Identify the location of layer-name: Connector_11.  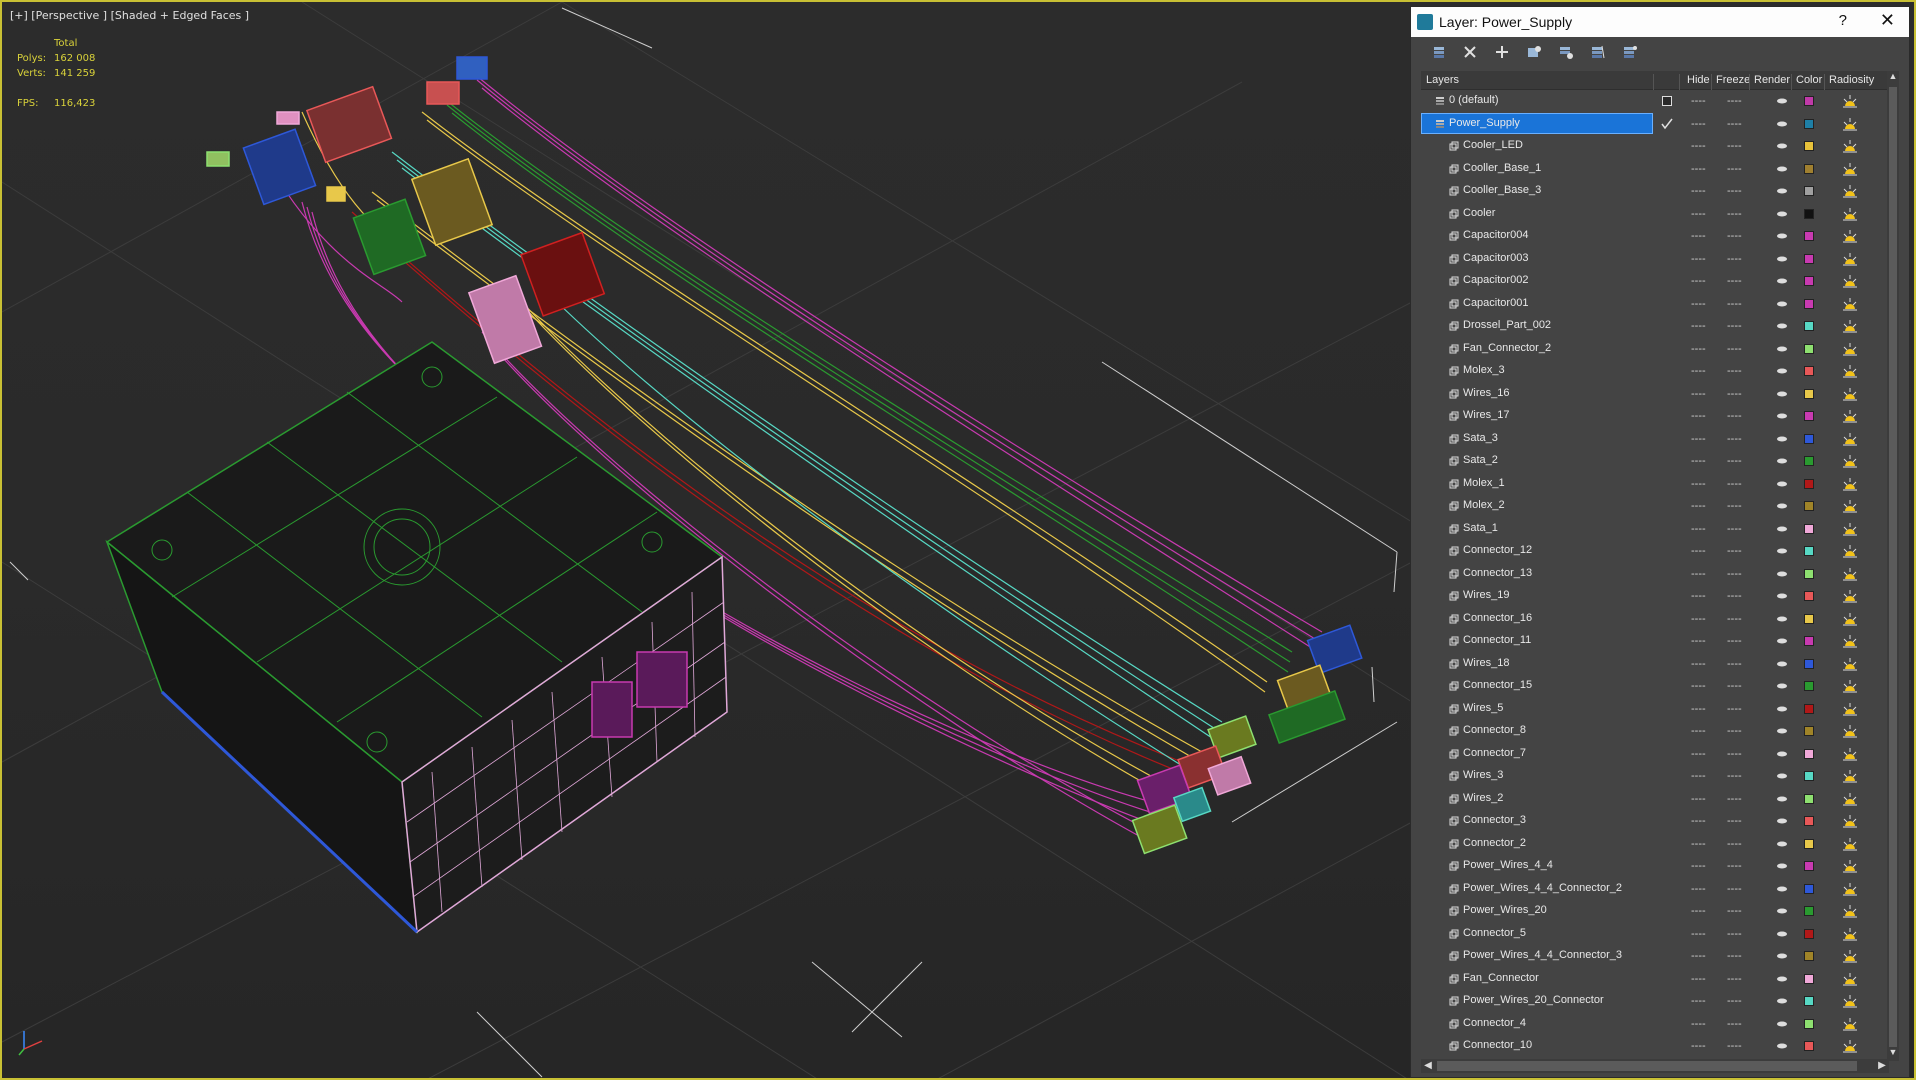
(1497, 640).